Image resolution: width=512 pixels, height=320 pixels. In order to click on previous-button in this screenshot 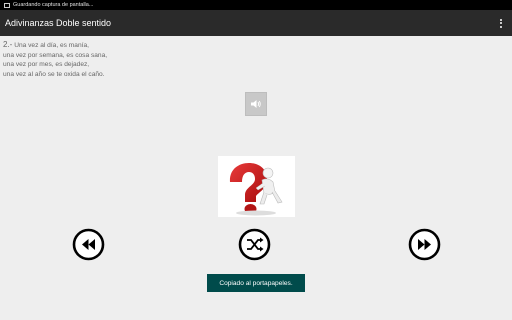, I will do `click(88, 244)`.